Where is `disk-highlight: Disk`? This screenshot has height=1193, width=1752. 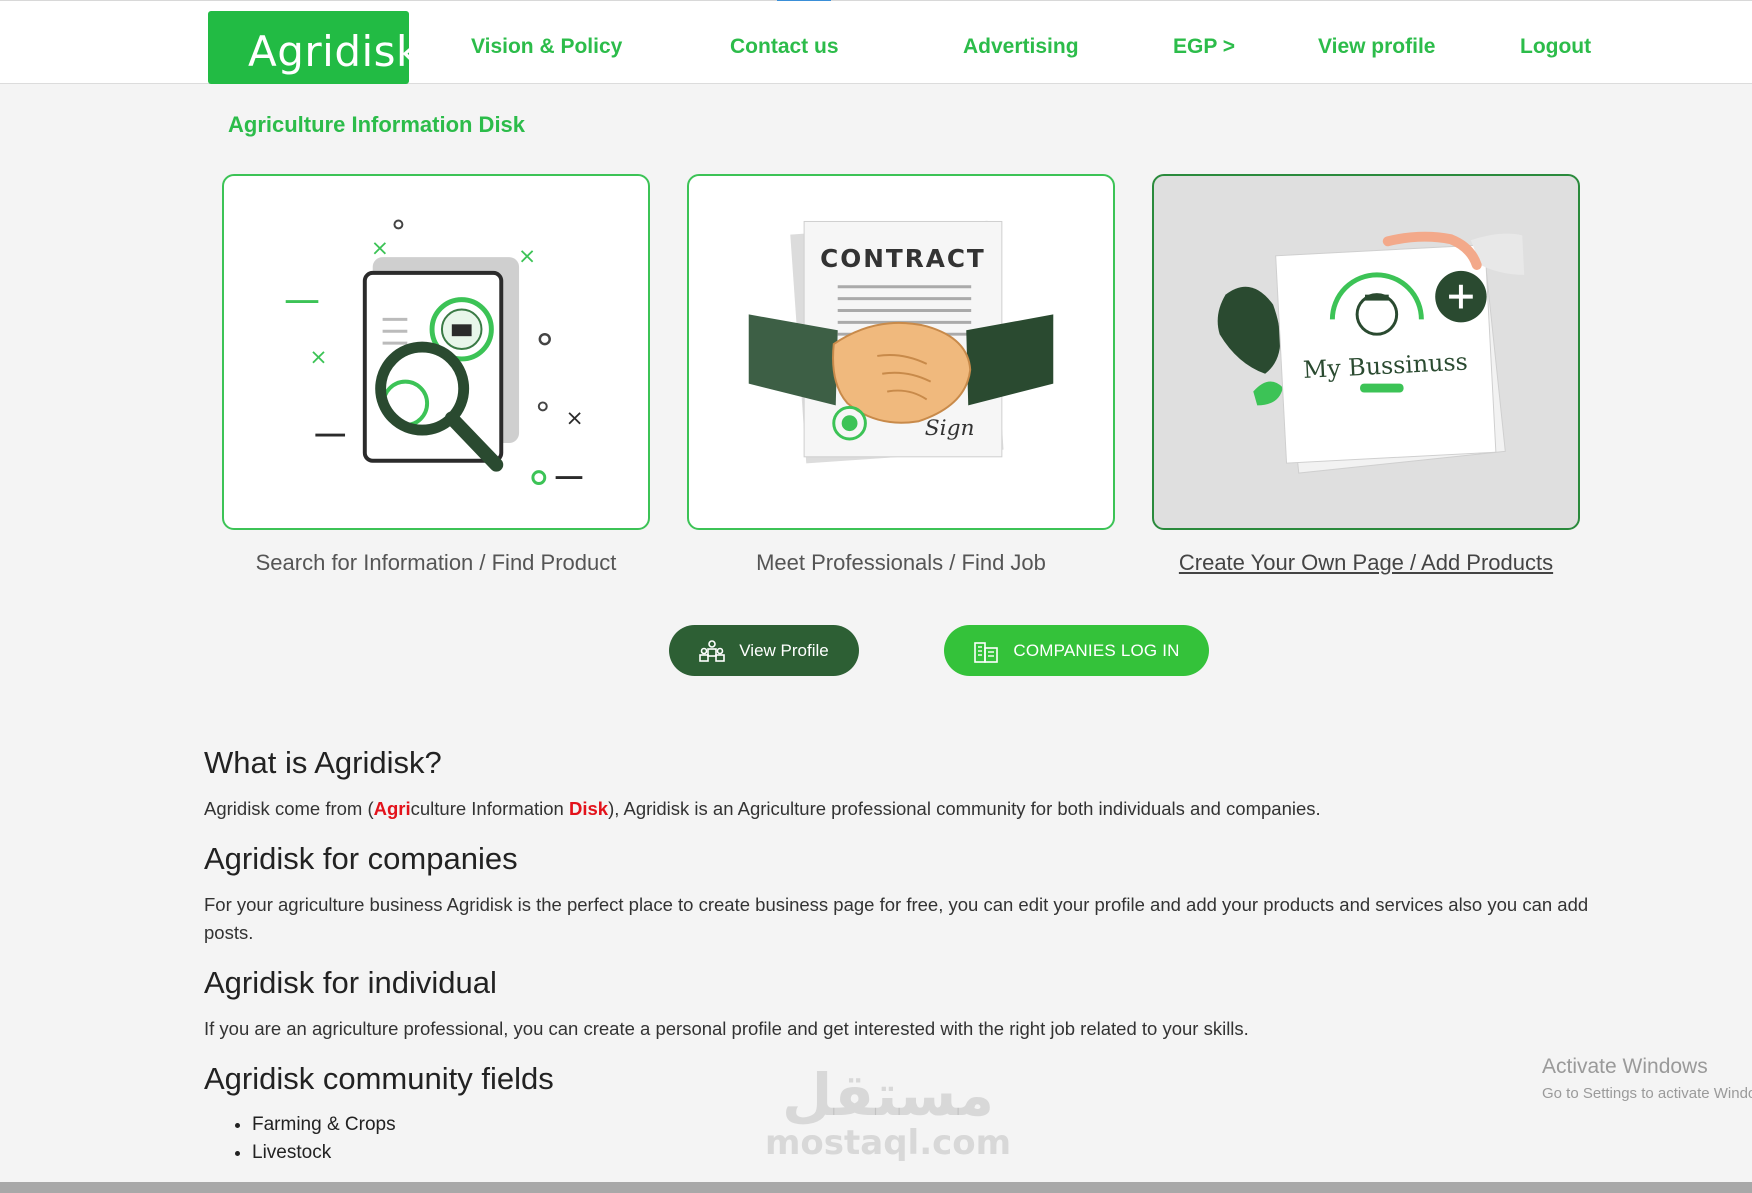 disk-highlight: Disk is located at coordinates (588, 808).